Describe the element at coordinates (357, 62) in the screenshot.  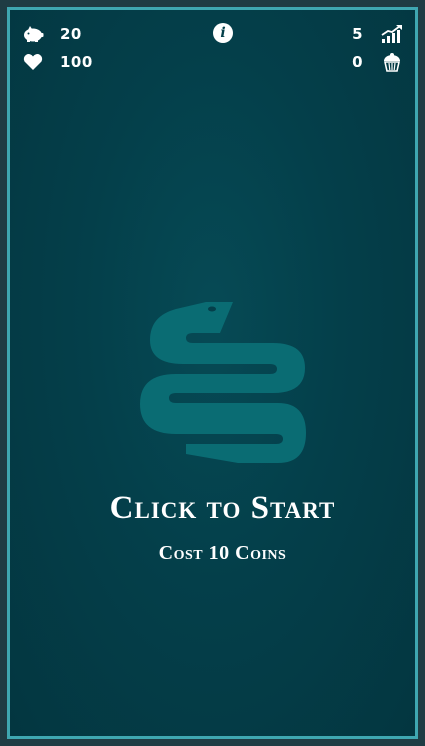
I see `treats-value: 0` at that location.